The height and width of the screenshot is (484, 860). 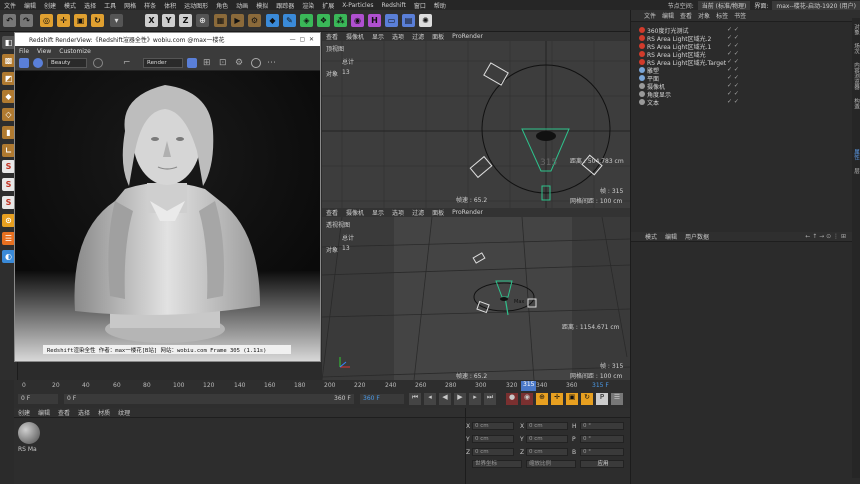 I want to click on key-param-icon: P, so click(x=602, y=399).